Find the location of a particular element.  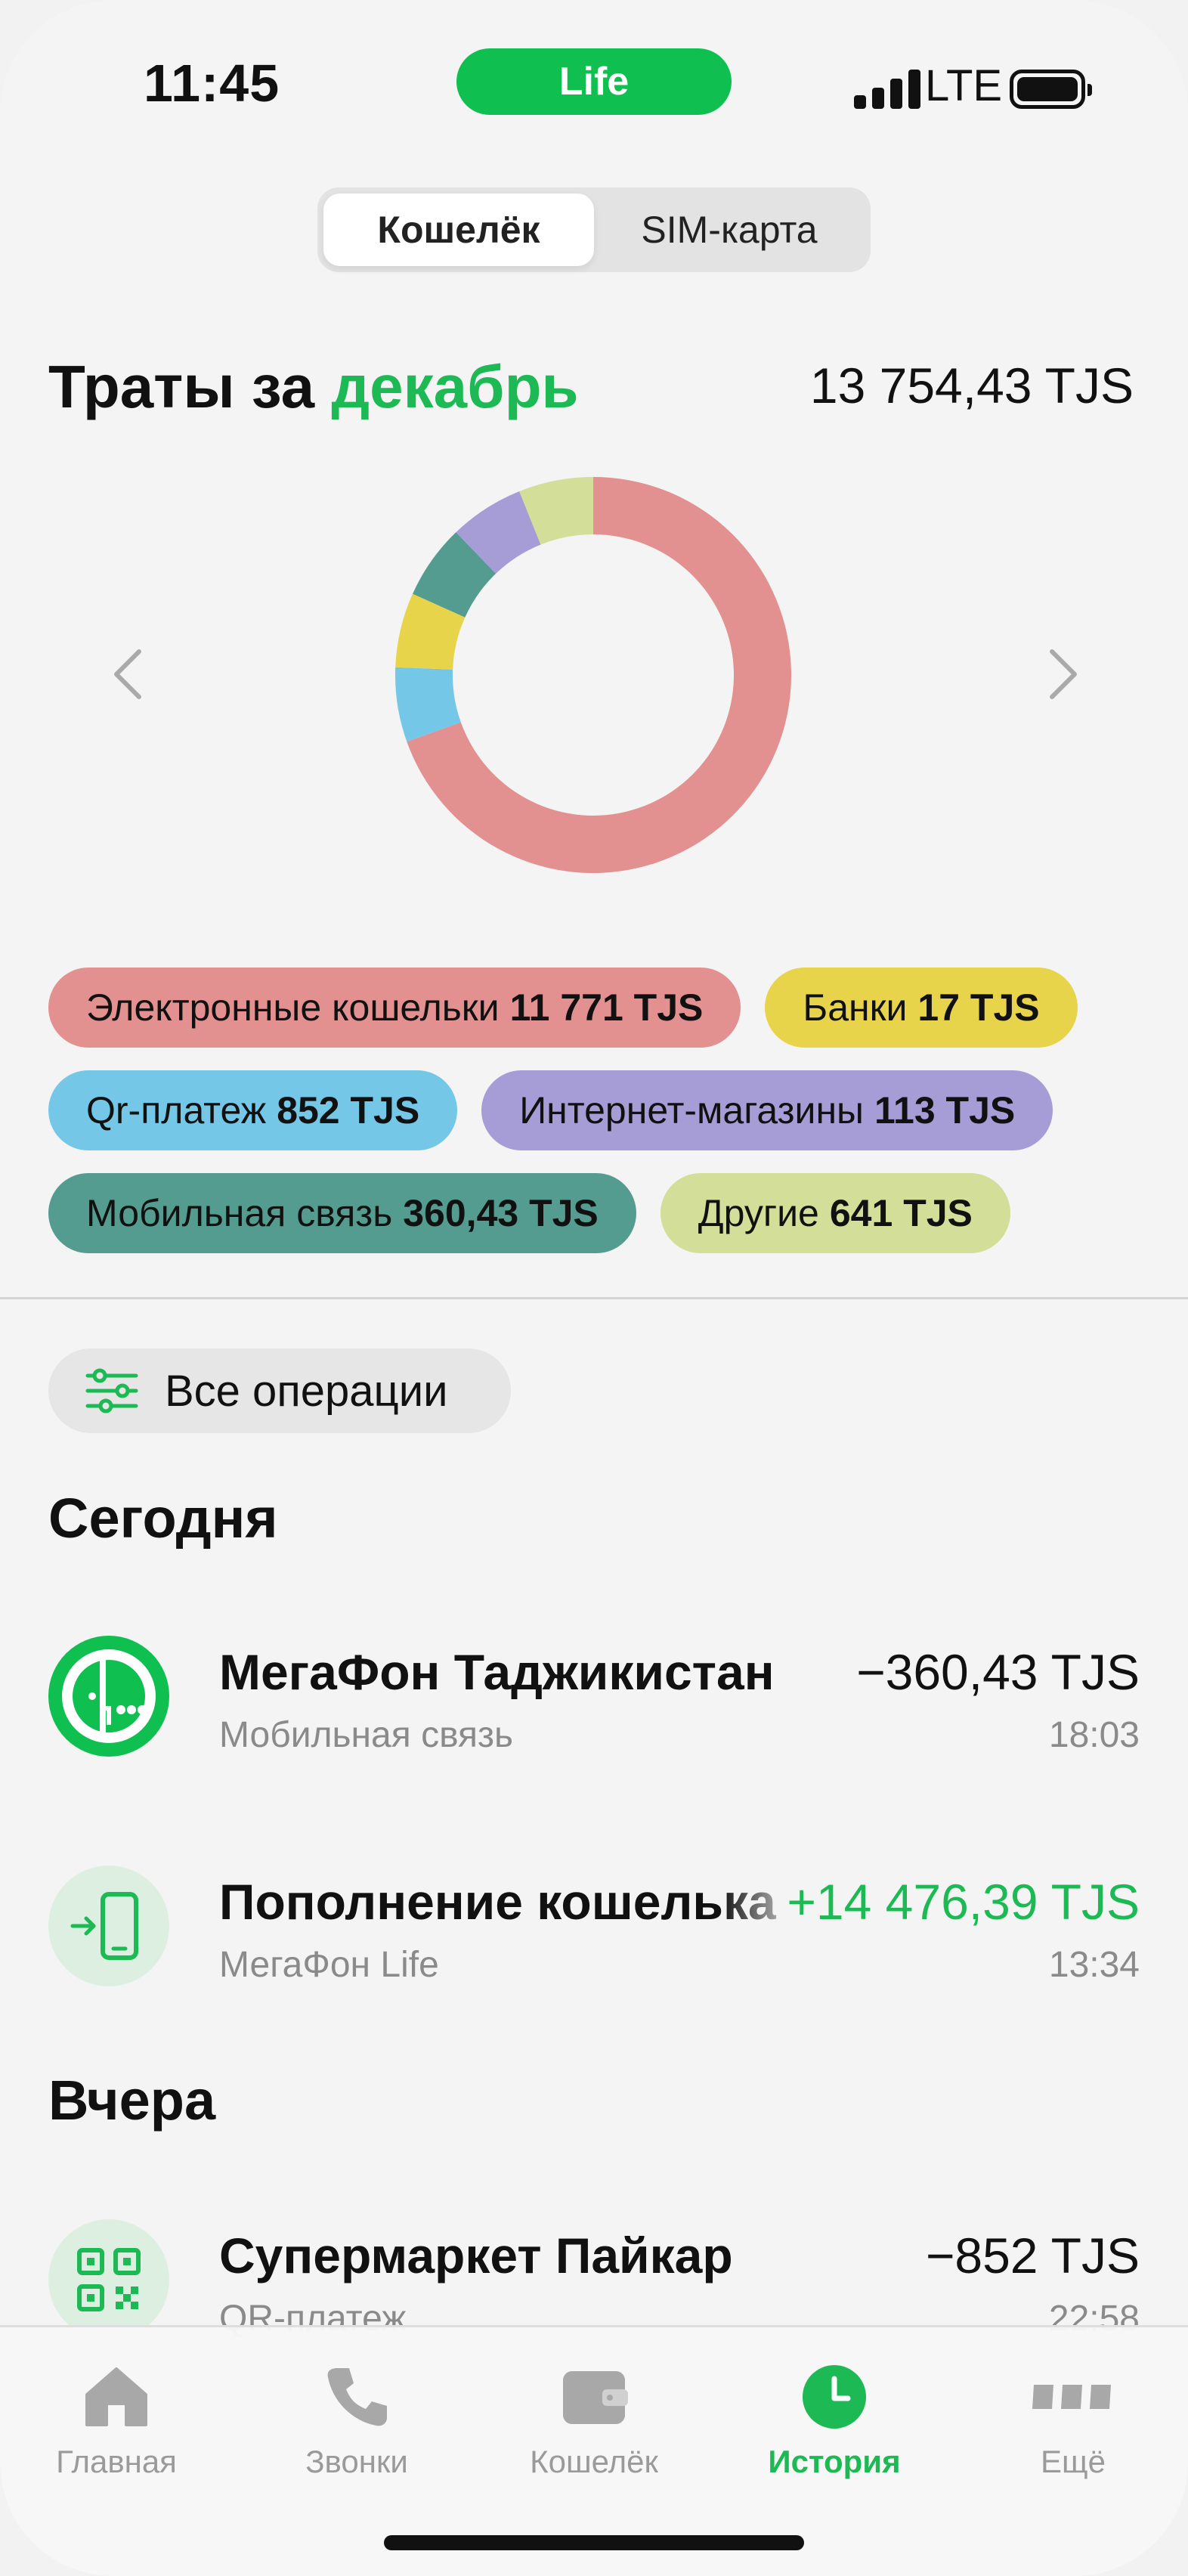

all-operations-filter-button: Все операции is located at coordinates (279, 1390).